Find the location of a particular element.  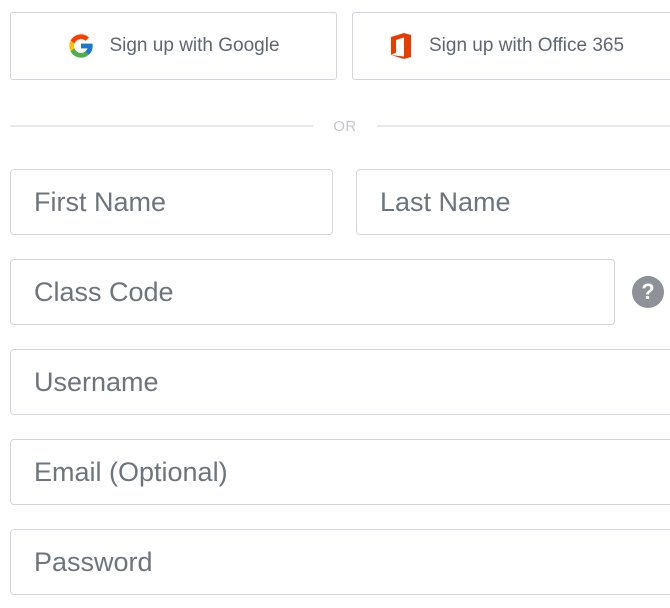

or-divider: OR is located at coordinates (340, 126).